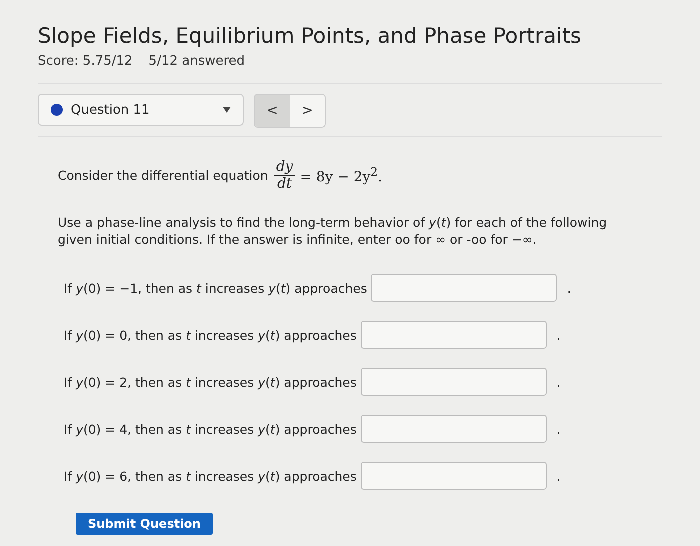  I want to click on question-prompt: If y(0) = 2, then as t increases y(t) approaches, so click(210, 382).